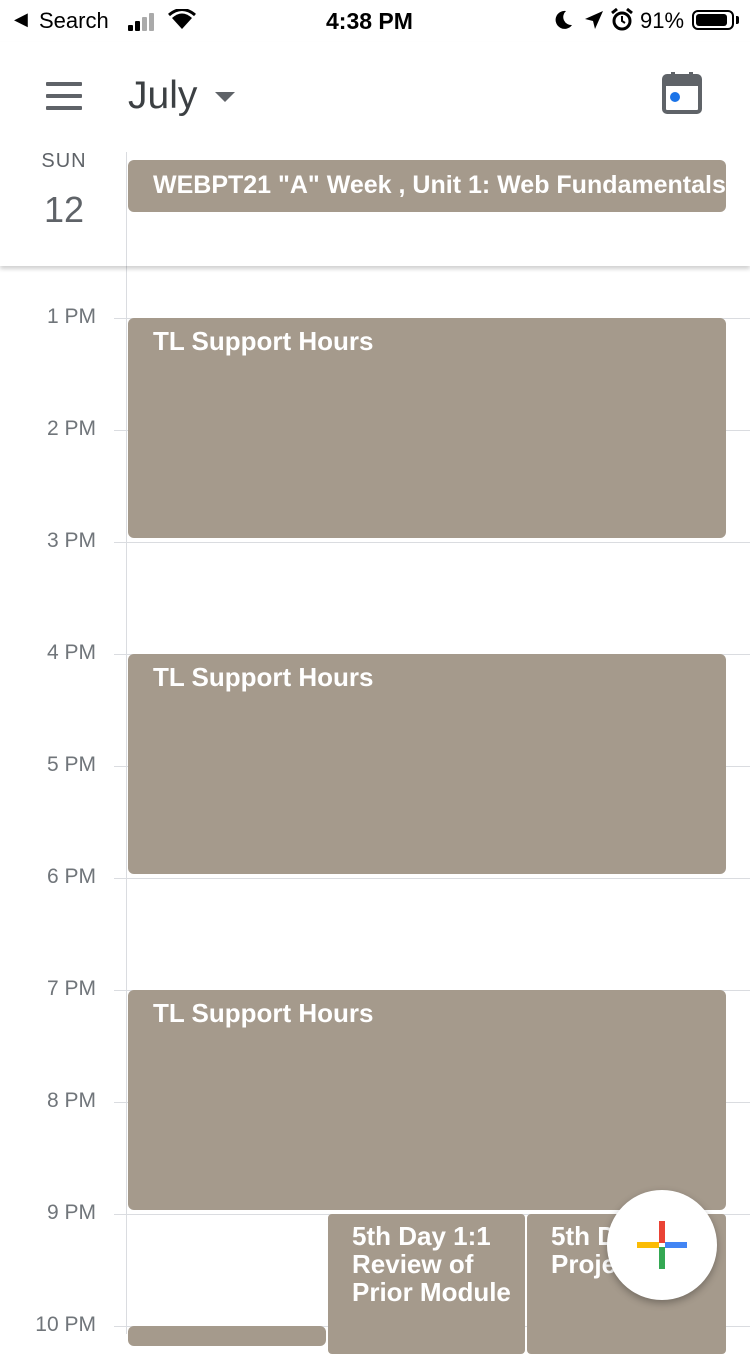  What do you see at coordinates (71, 1100) in the screenshot?
I see `hour-label: 8 PM` at bounding box center [71, 1100].